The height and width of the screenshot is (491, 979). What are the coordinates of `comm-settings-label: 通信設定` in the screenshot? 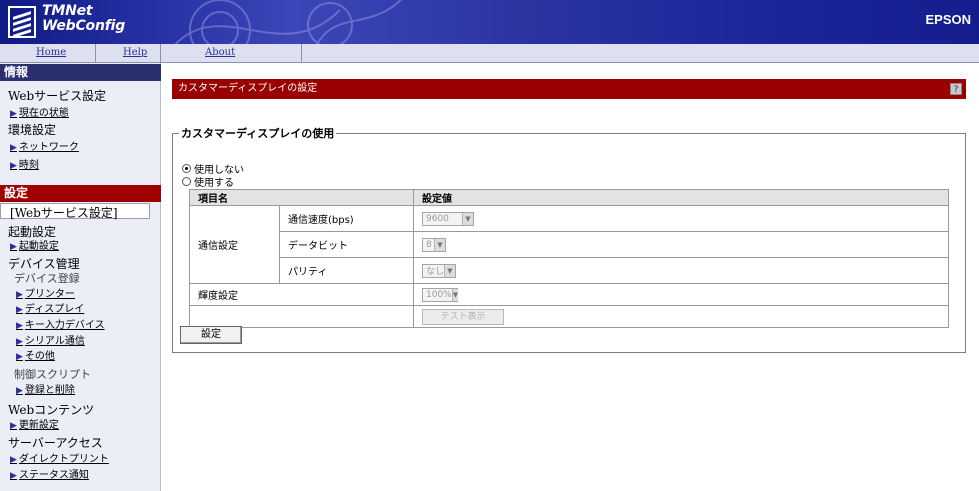 It's located at (234, 244).